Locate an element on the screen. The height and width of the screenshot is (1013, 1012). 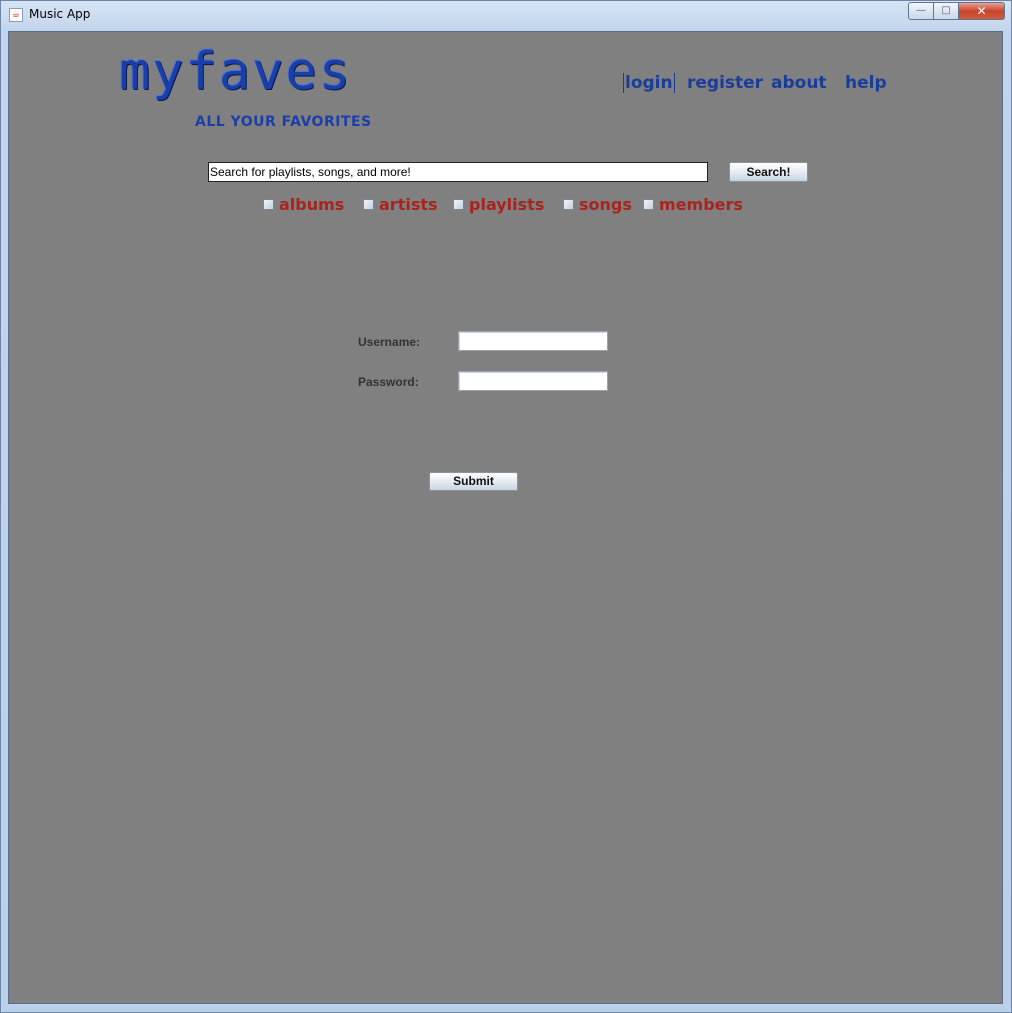
filter-members: members is located at coordinates (693, 204).